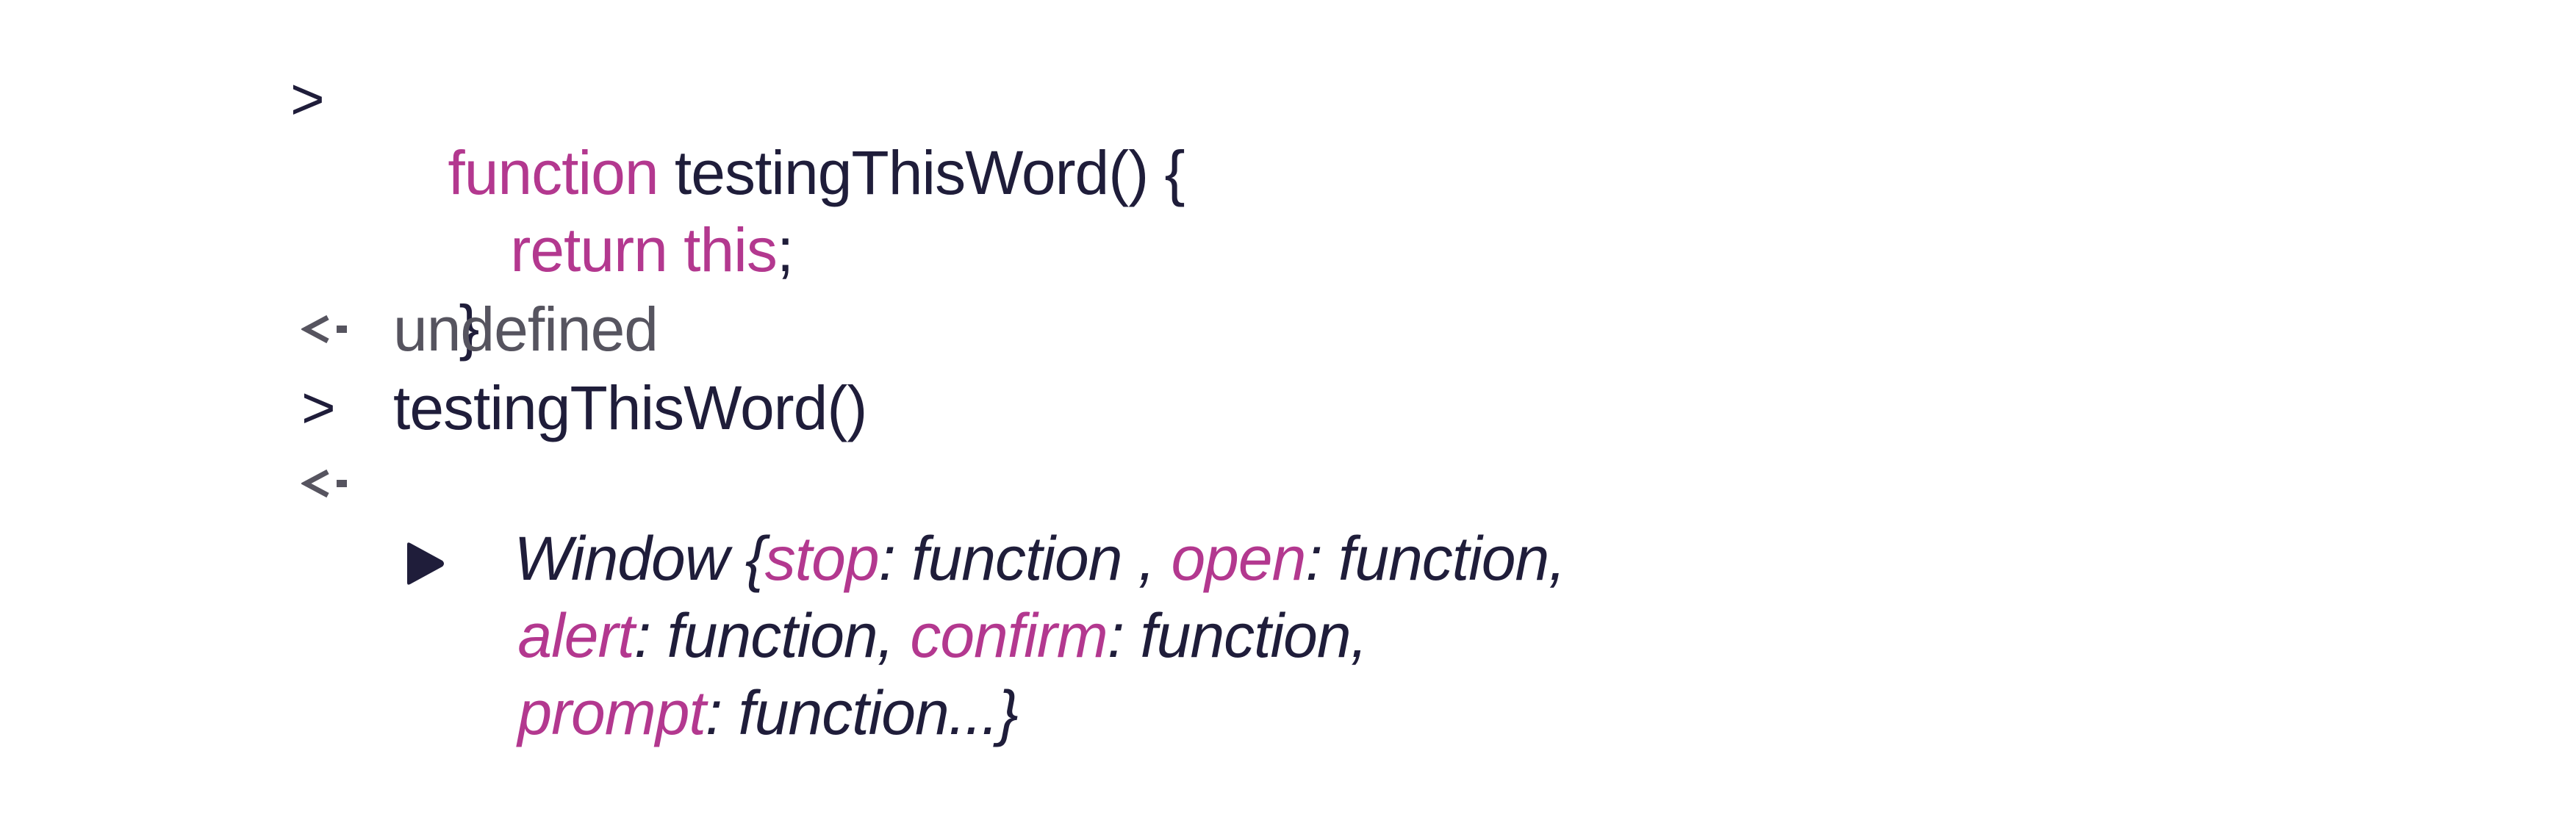  What do you see at coordinates (611, 713) in the screenshot?
I see `property-name: prompt` at bounding box center [611, 713].